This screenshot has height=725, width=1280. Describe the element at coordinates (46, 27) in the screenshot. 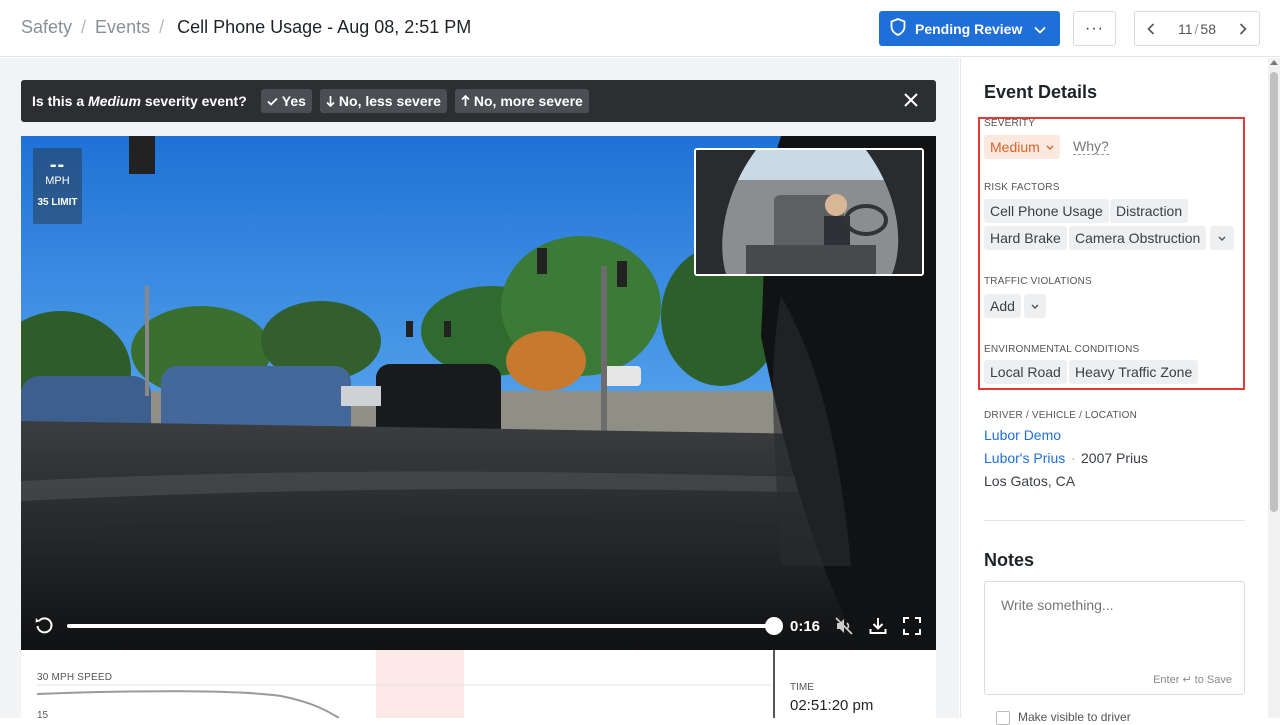

I see `breadcrumb-safety: Safety` at that location.